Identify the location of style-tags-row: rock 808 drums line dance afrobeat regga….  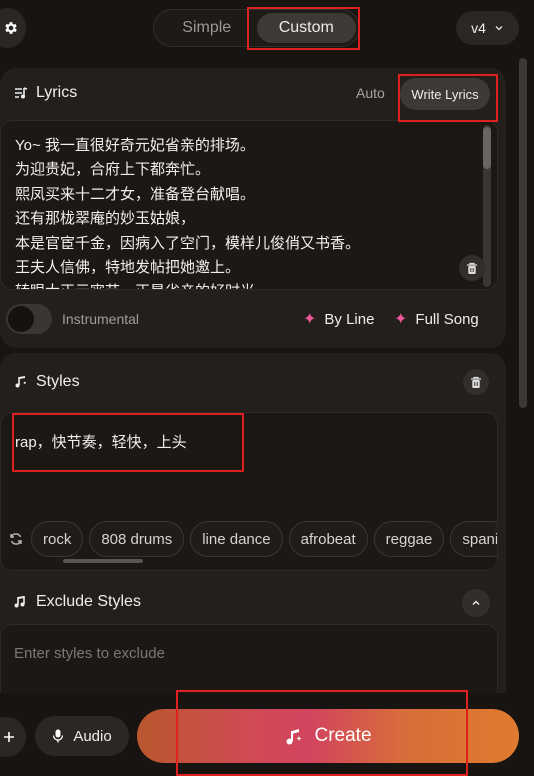
(253, 539).